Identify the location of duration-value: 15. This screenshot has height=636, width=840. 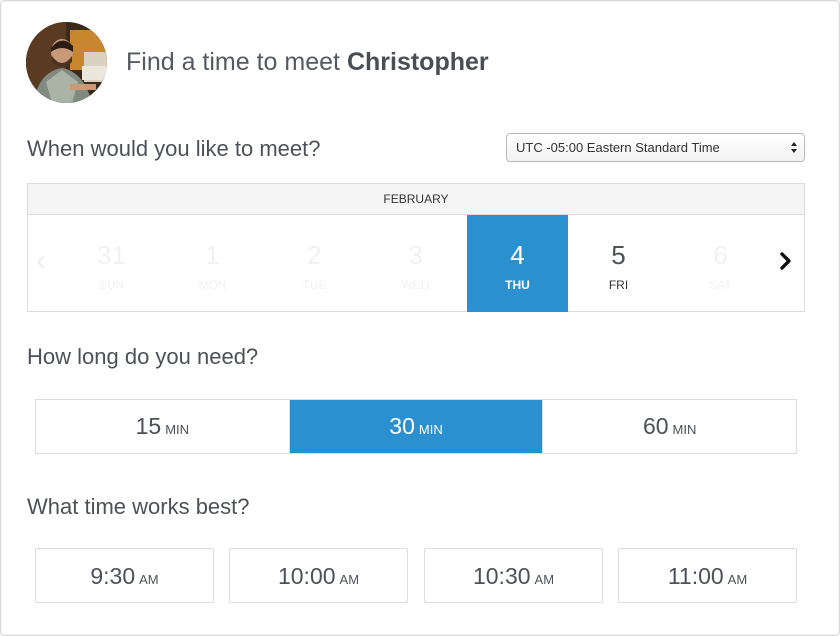
(148, 426).